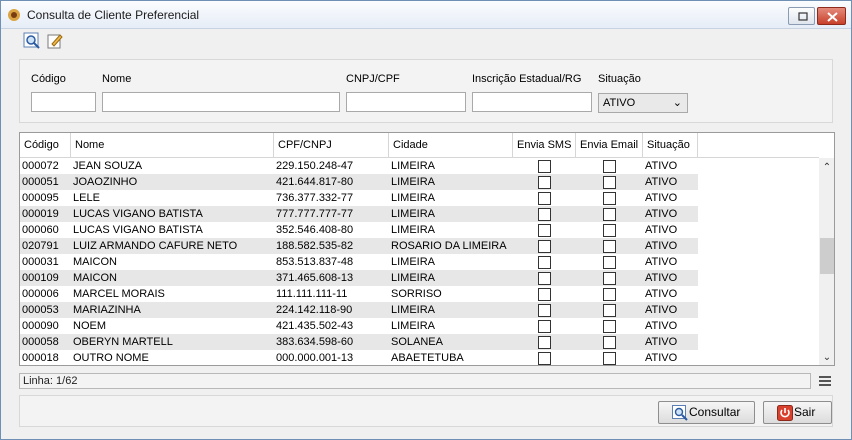  What do you see at coordinates (63, 102) in the screenshot?
I see `codigo-input` at bounding box center [63, 102].